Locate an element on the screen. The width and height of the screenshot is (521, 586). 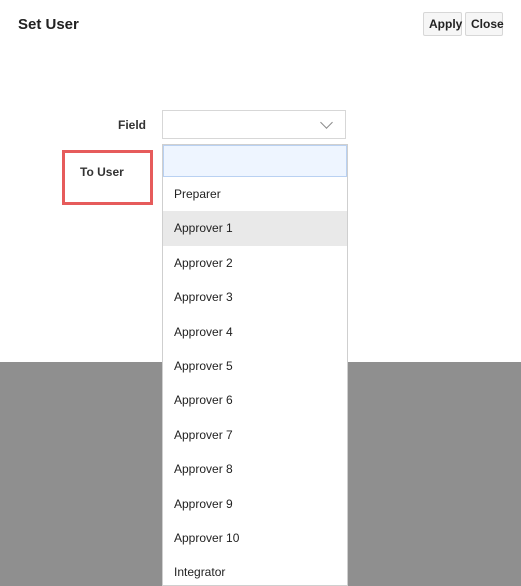
dropdown-option: Approver 4 is located at coordinates (255, 331).